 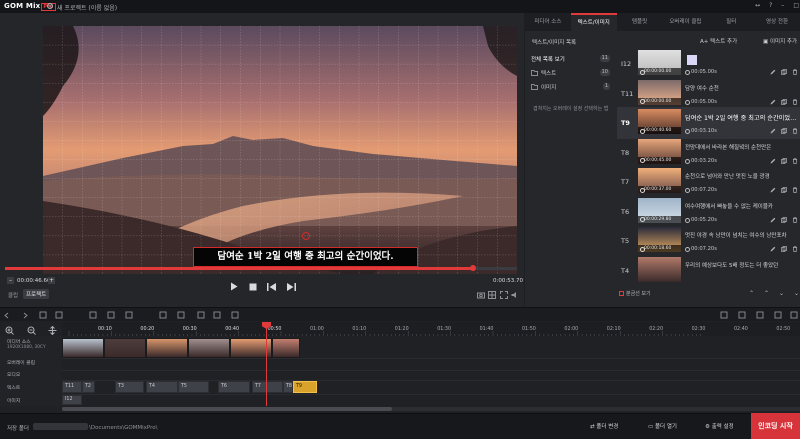 What do you see at coordinates (659, 269) in the screenshot?
I see `item-thumbnail` at bounding box center [659, 269].